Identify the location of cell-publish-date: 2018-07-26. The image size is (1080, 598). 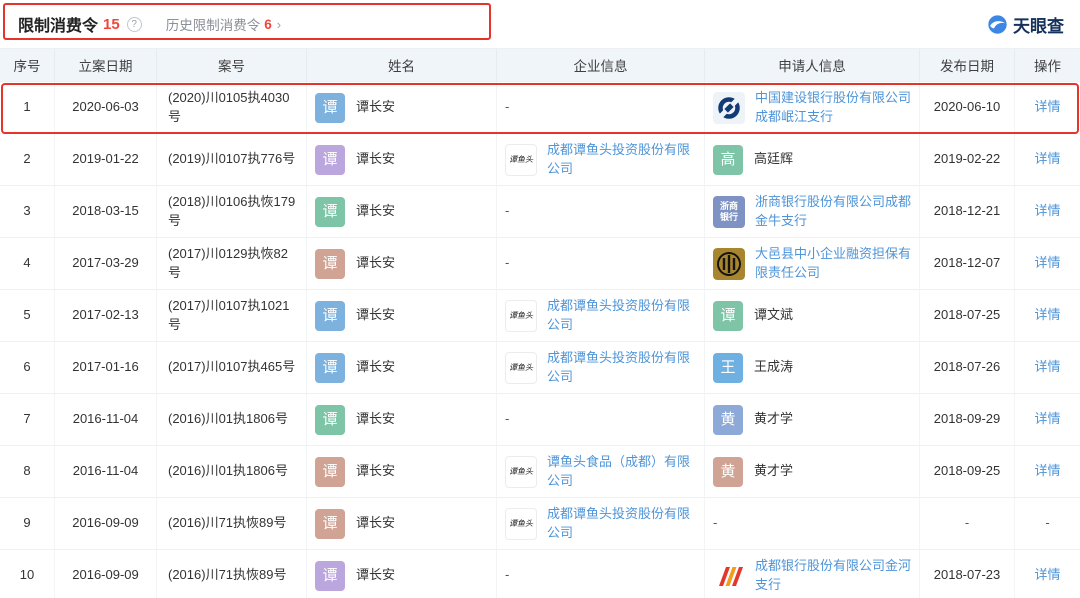
(967, 367).